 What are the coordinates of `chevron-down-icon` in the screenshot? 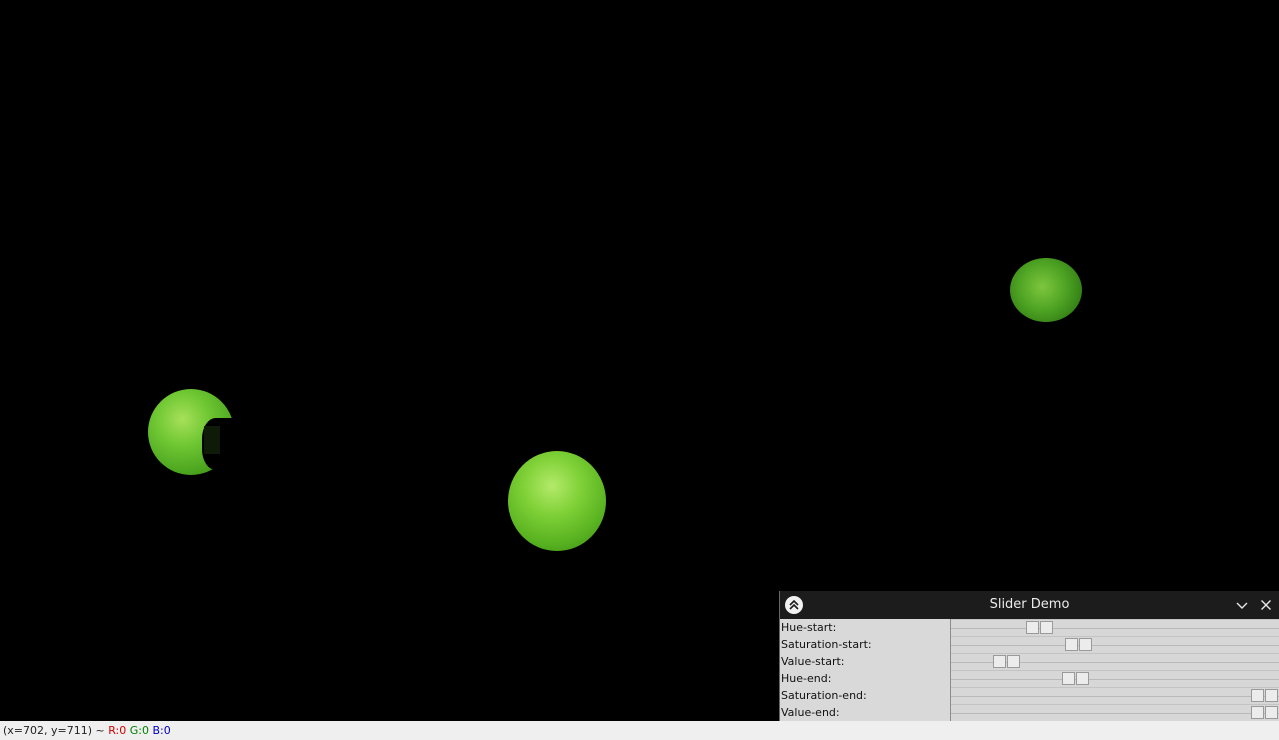 It's located at (1242, 605).